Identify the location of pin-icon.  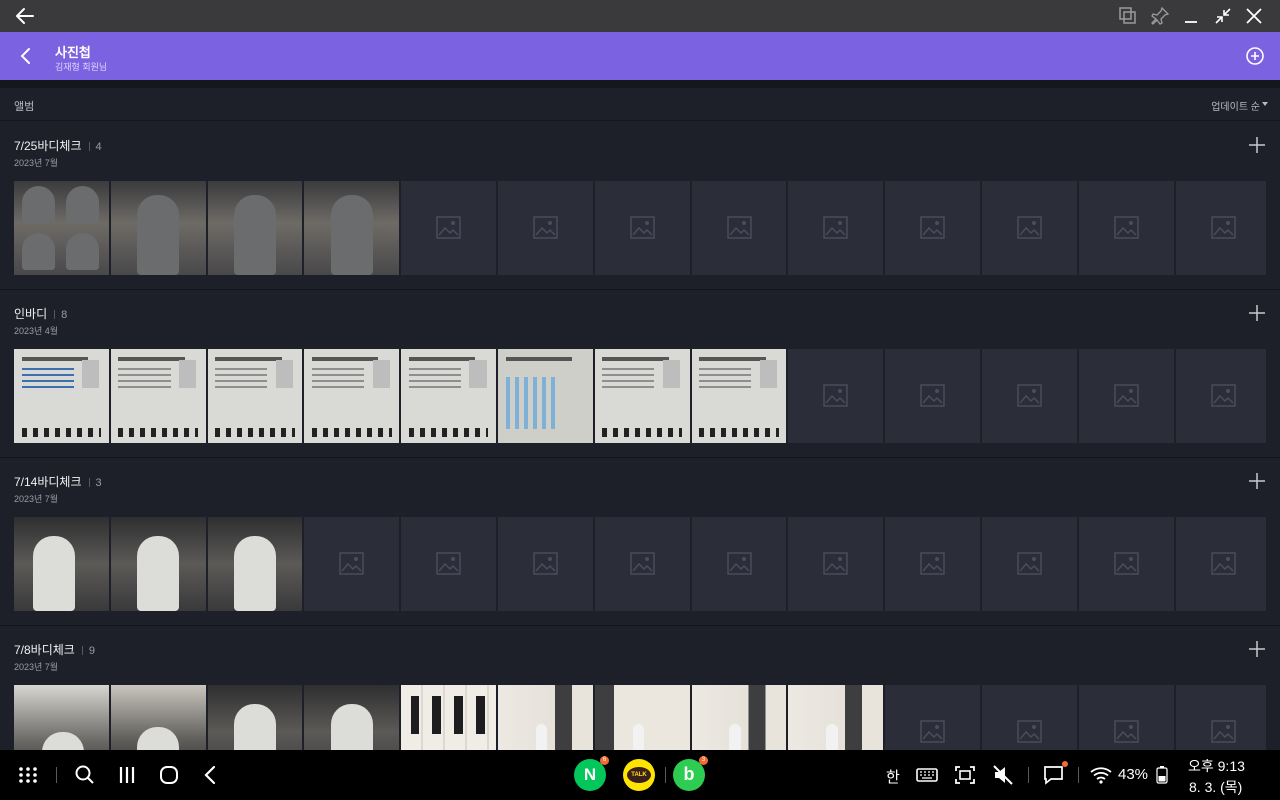
(1160, 16).